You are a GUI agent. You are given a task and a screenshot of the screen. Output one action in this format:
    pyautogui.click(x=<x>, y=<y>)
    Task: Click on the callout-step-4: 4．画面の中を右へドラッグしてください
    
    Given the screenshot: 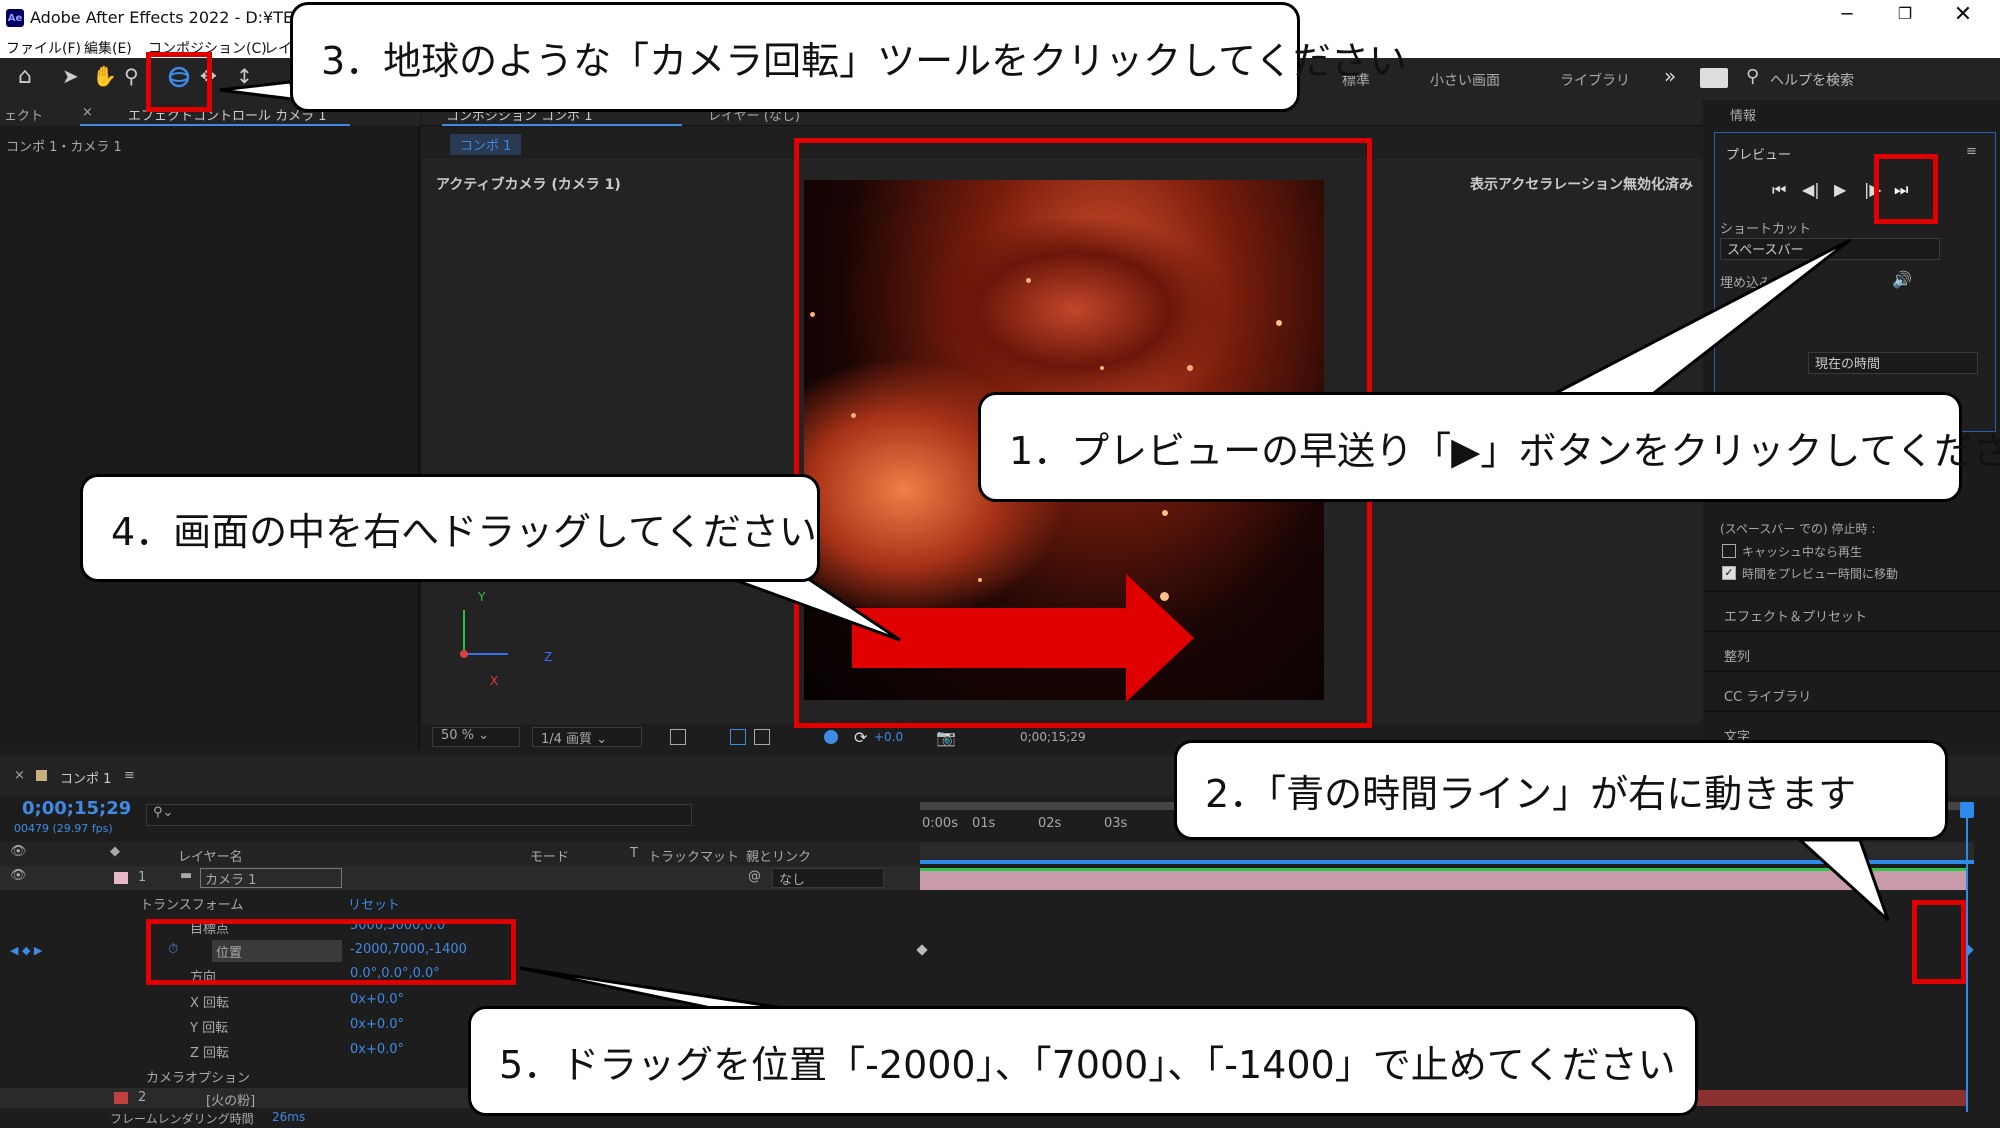 What is the action you would take?
    pyautogui.click(x=450, y=528)
    